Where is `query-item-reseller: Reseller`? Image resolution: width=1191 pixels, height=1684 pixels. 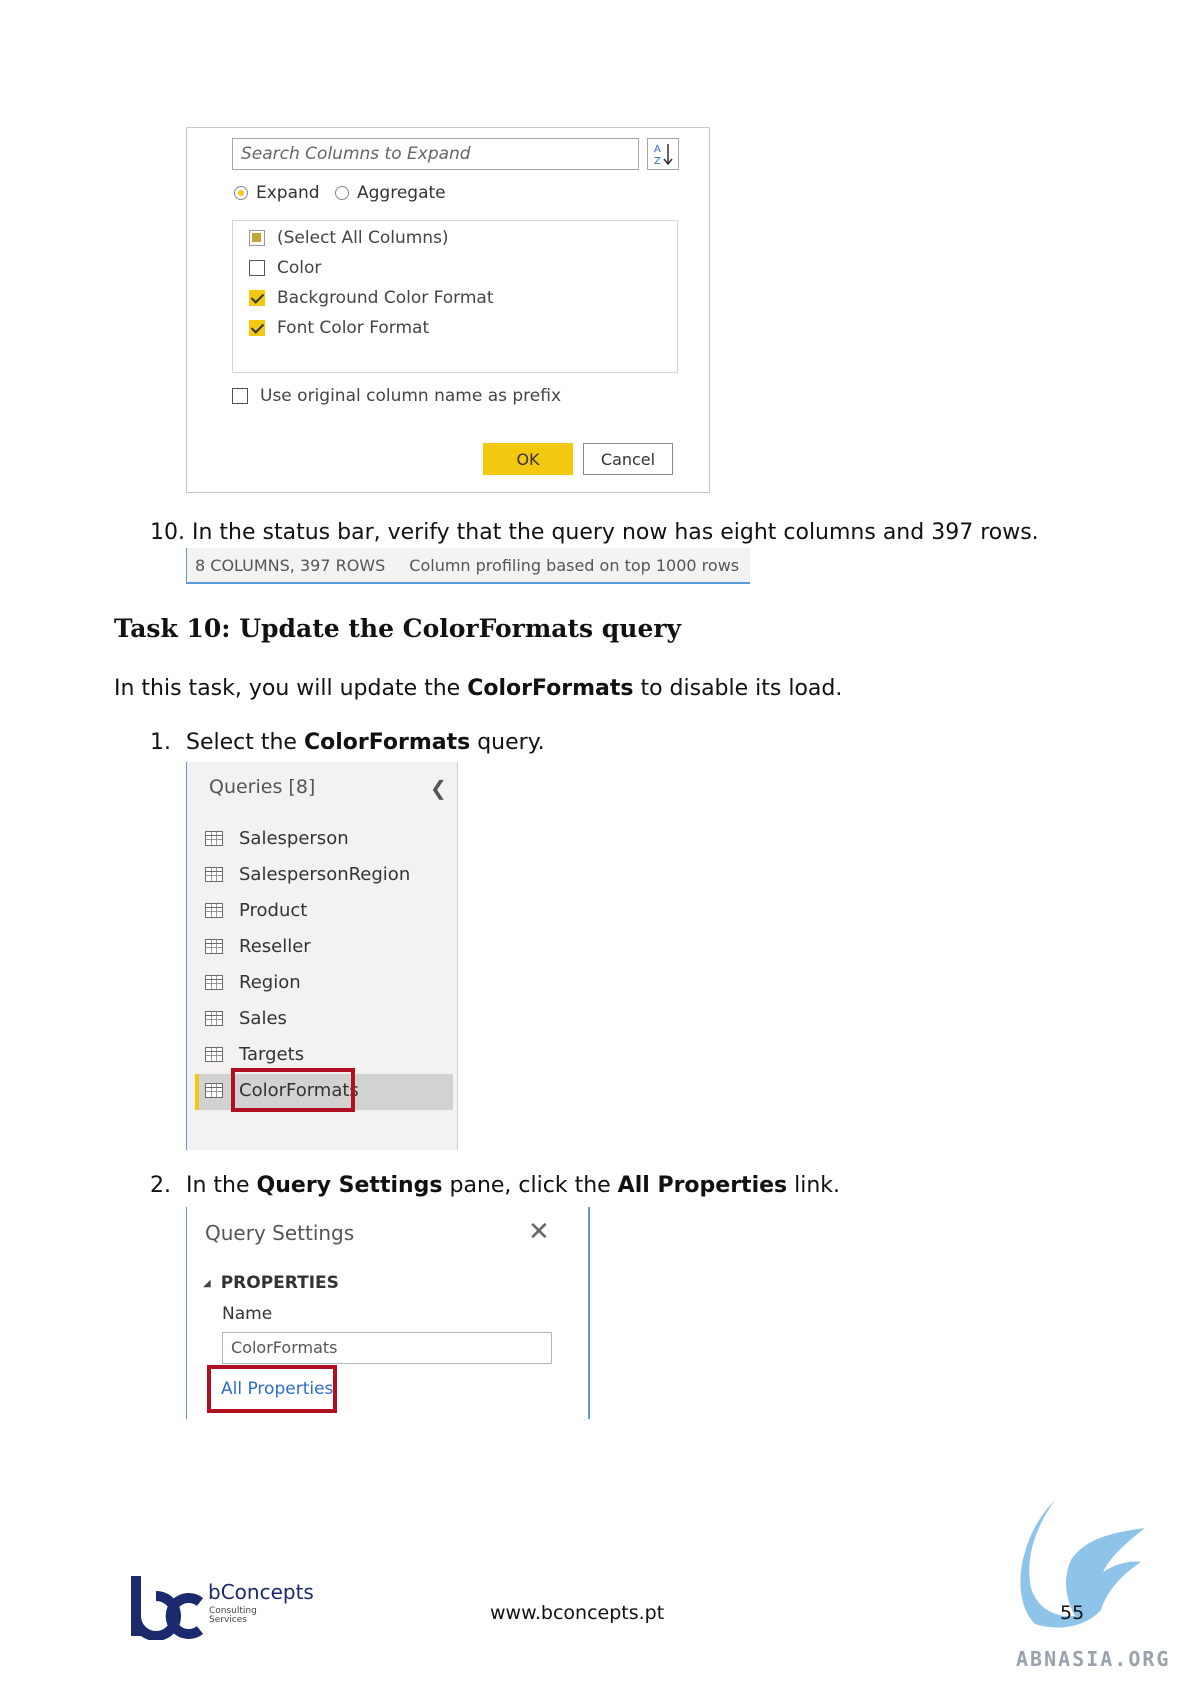 query-item-reseller: Reseller is located at coordinates (258, 946).